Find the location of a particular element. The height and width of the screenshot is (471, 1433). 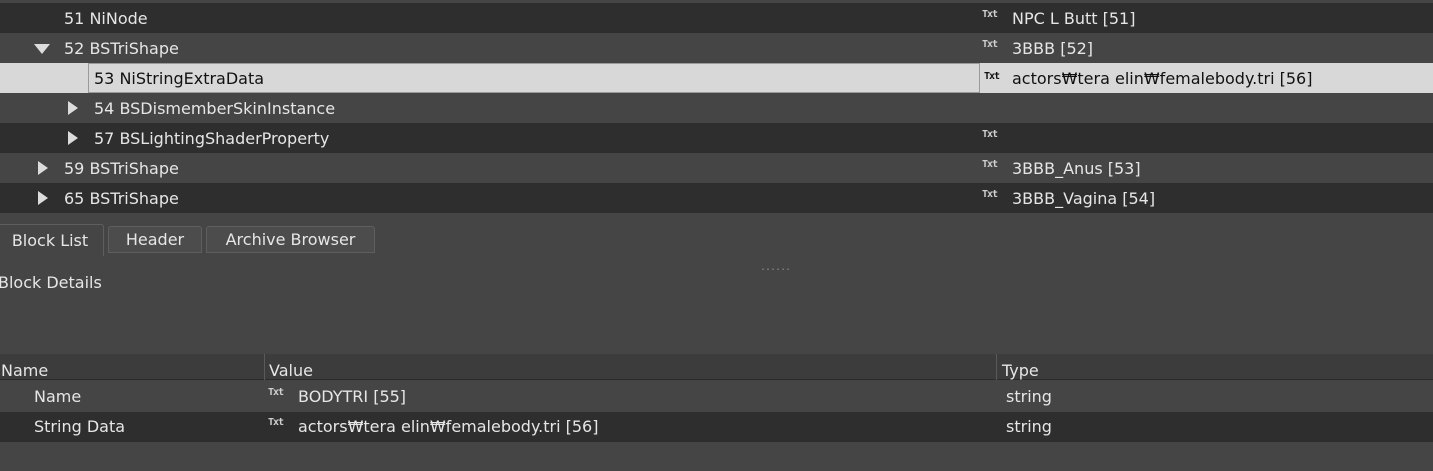

tree-row-label: 51 NiNode is located at coordinates (106, 18).